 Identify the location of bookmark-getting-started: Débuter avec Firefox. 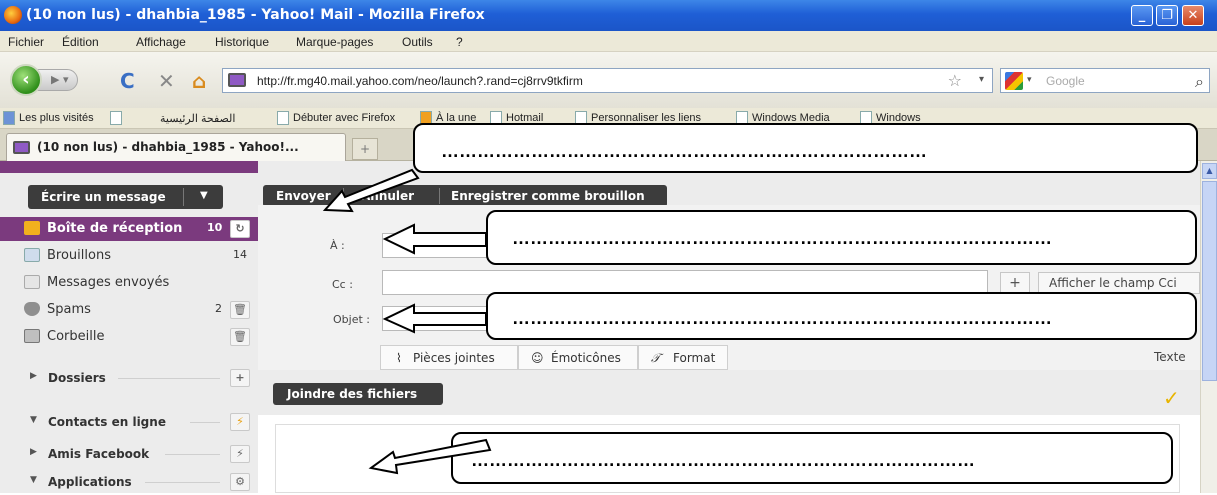
(344, 118).